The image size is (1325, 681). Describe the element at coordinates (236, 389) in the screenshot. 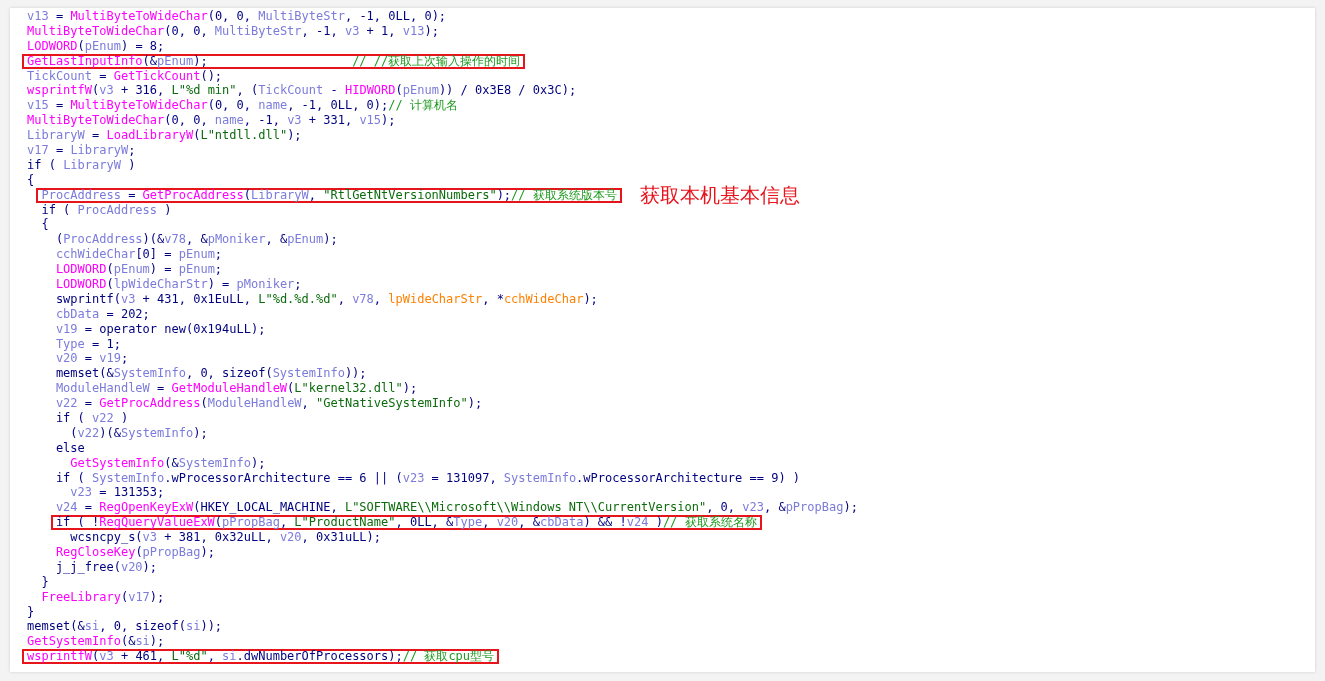

I see `code-line: ModuleHandleW = GetModuleHandleW(L"kernel32.dll");` at that location.